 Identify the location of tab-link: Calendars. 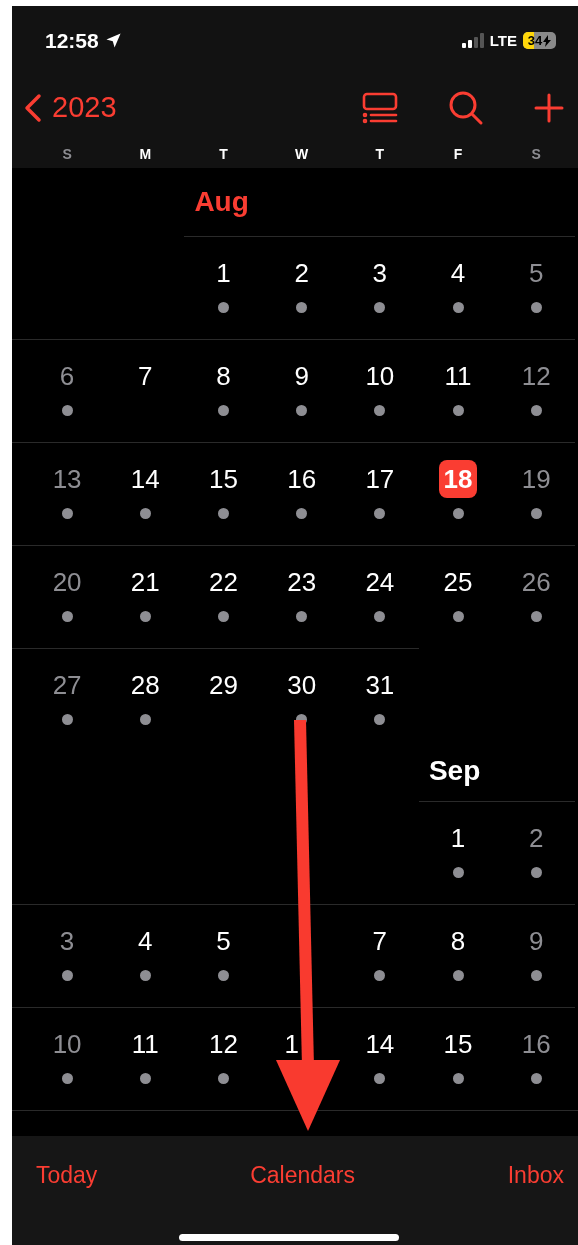
(302, 1175).